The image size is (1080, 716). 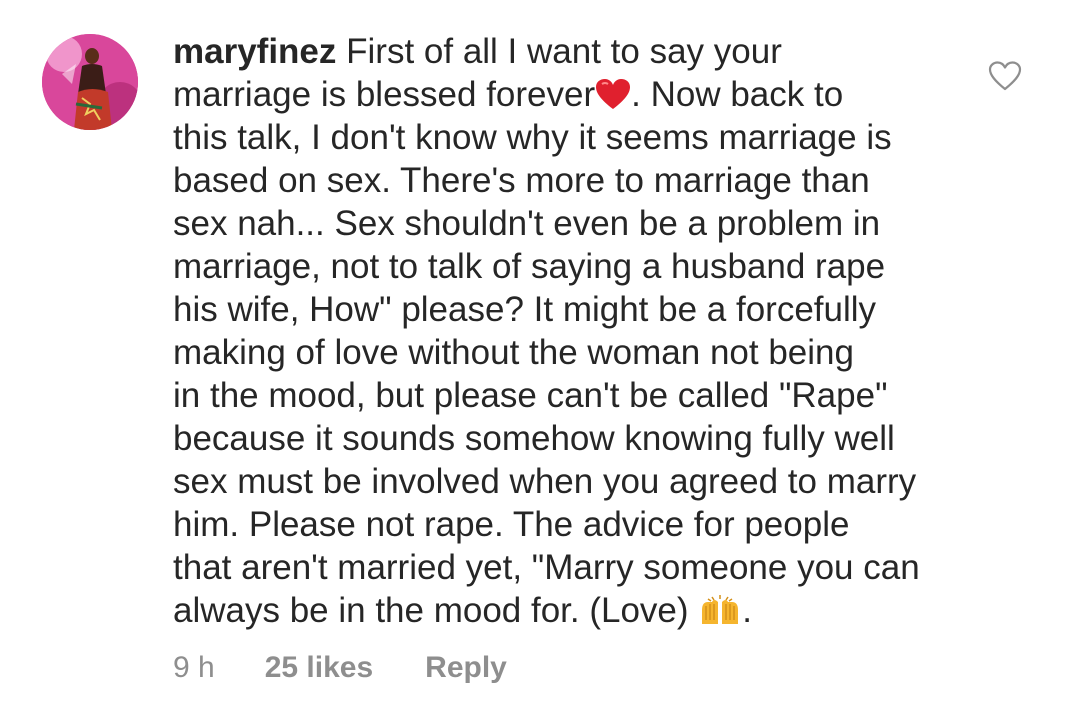 I want to click on heart-outline-icon, so click(x=1005, y=76).